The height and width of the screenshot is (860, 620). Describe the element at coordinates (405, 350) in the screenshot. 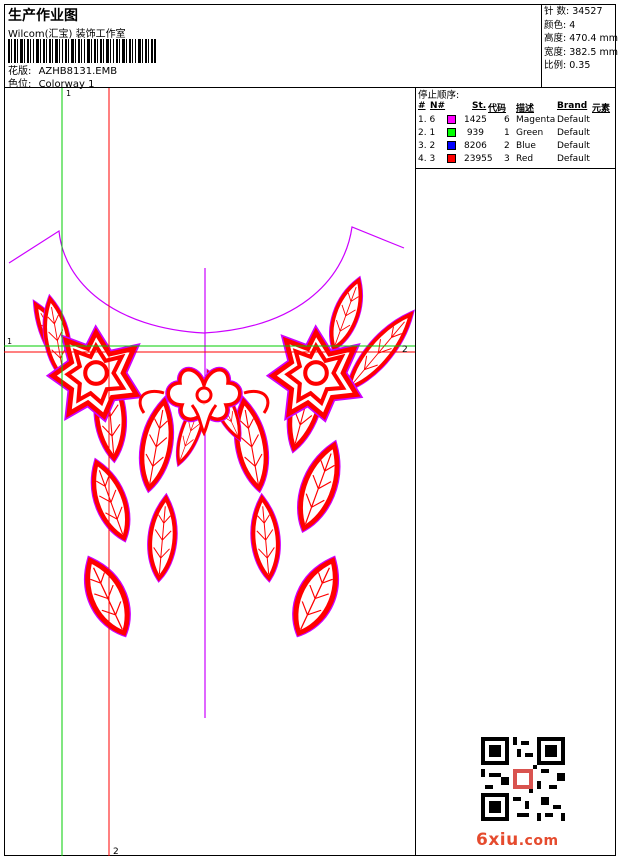

I see `guide-label-red-right: 2` at that location.